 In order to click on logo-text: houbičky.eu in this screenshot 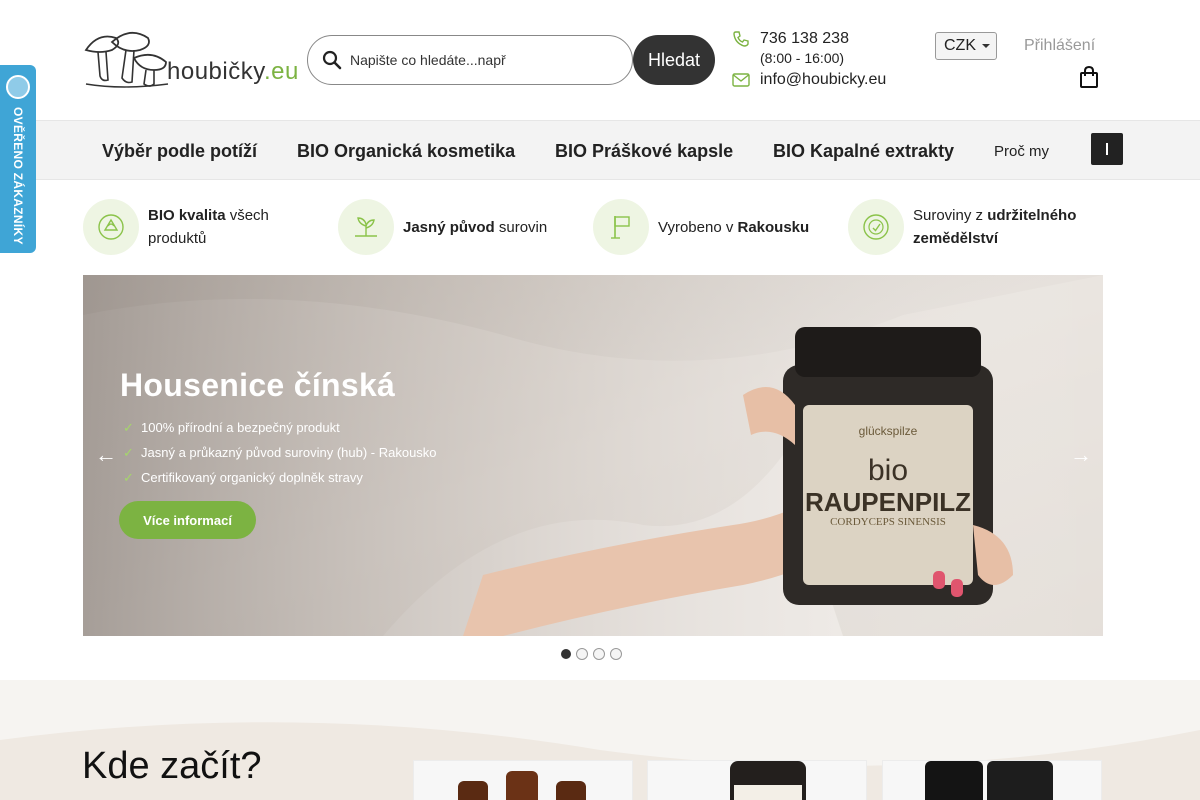, I will do `click(233, 71)`.